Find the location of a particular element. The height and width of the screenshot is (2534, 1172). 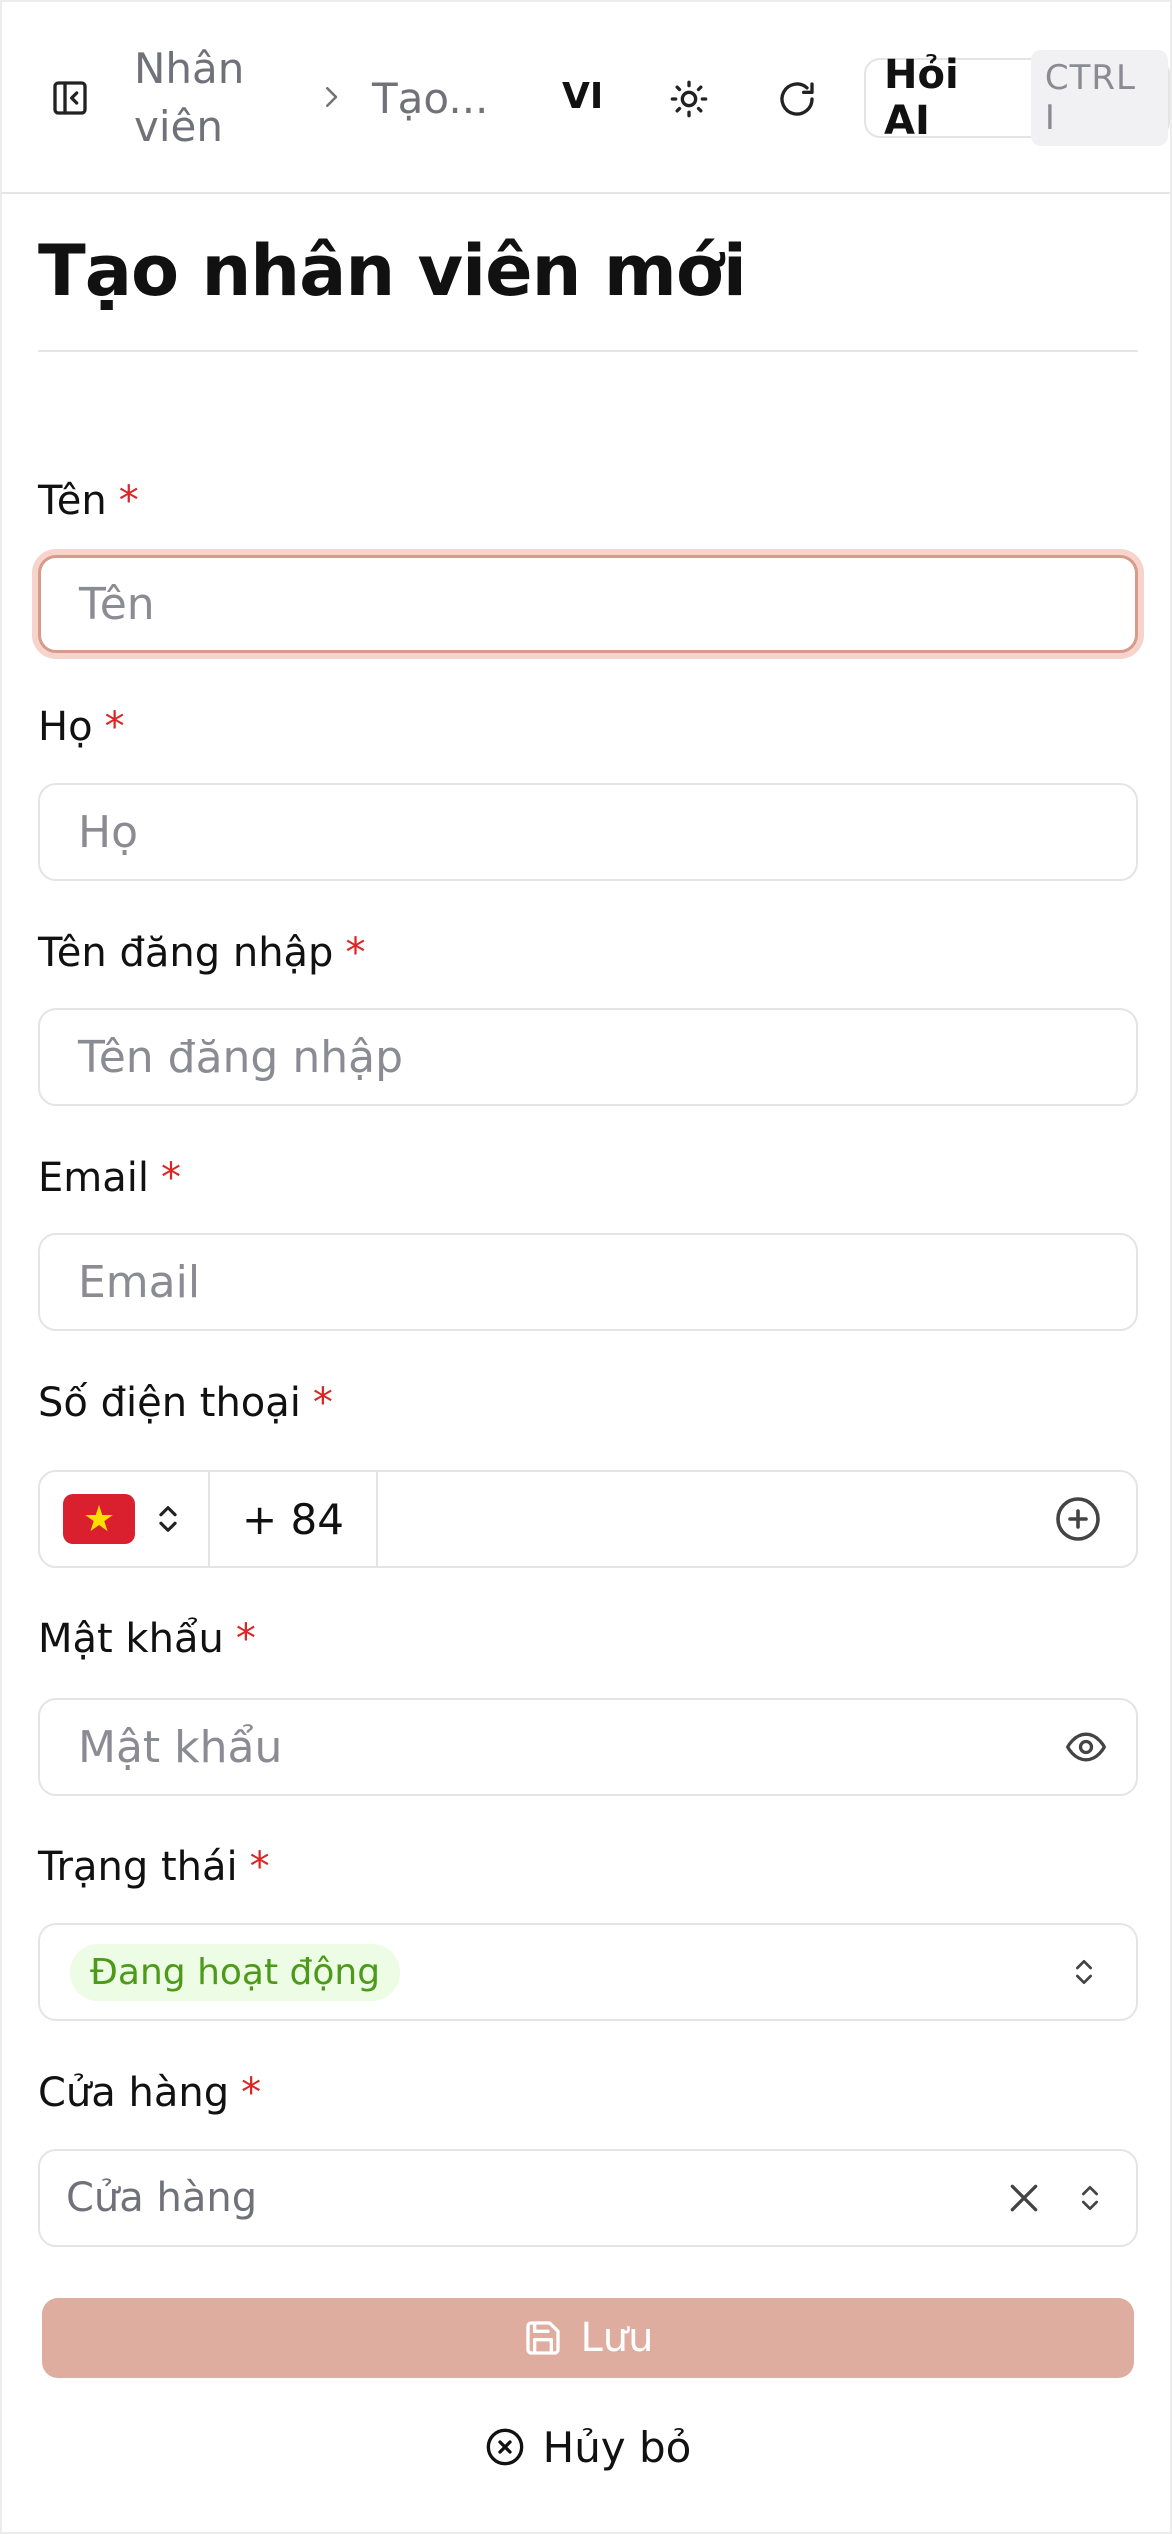

cancel-label: Hủy bỏ is located at coordinates (617, 2447).